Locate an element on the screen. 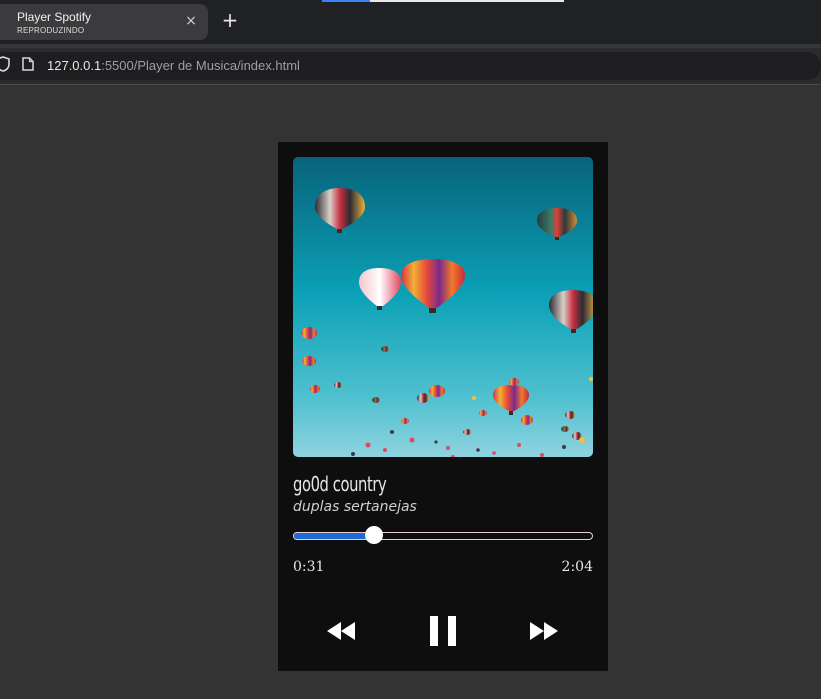  artist-name: duplas sertanejas is located at coordinates (355, 507).